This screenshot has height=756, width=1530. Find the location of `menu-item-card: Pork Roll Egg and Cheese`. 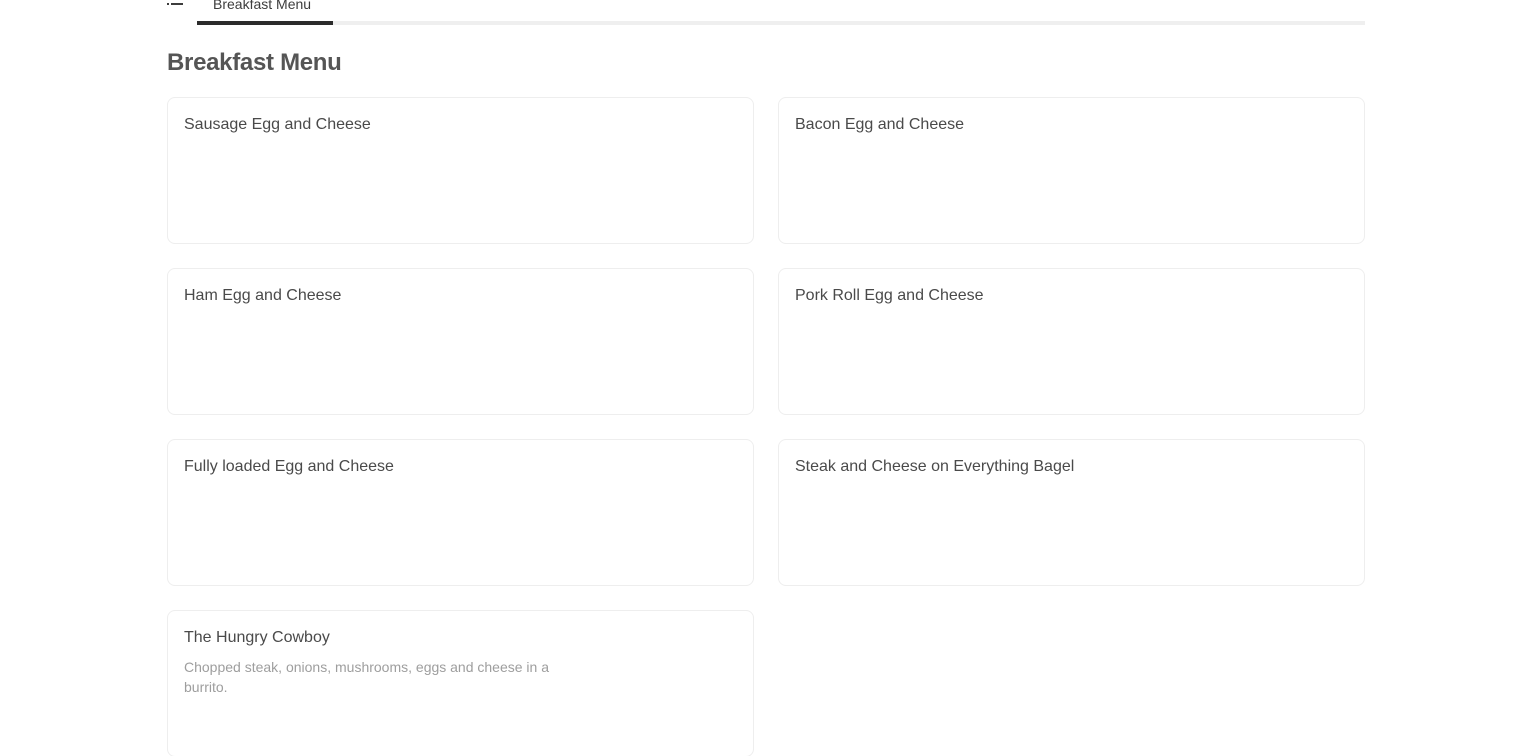

menu-item-card: Pork Roll Egg and Cheese is located at coordinates (1071, 341).